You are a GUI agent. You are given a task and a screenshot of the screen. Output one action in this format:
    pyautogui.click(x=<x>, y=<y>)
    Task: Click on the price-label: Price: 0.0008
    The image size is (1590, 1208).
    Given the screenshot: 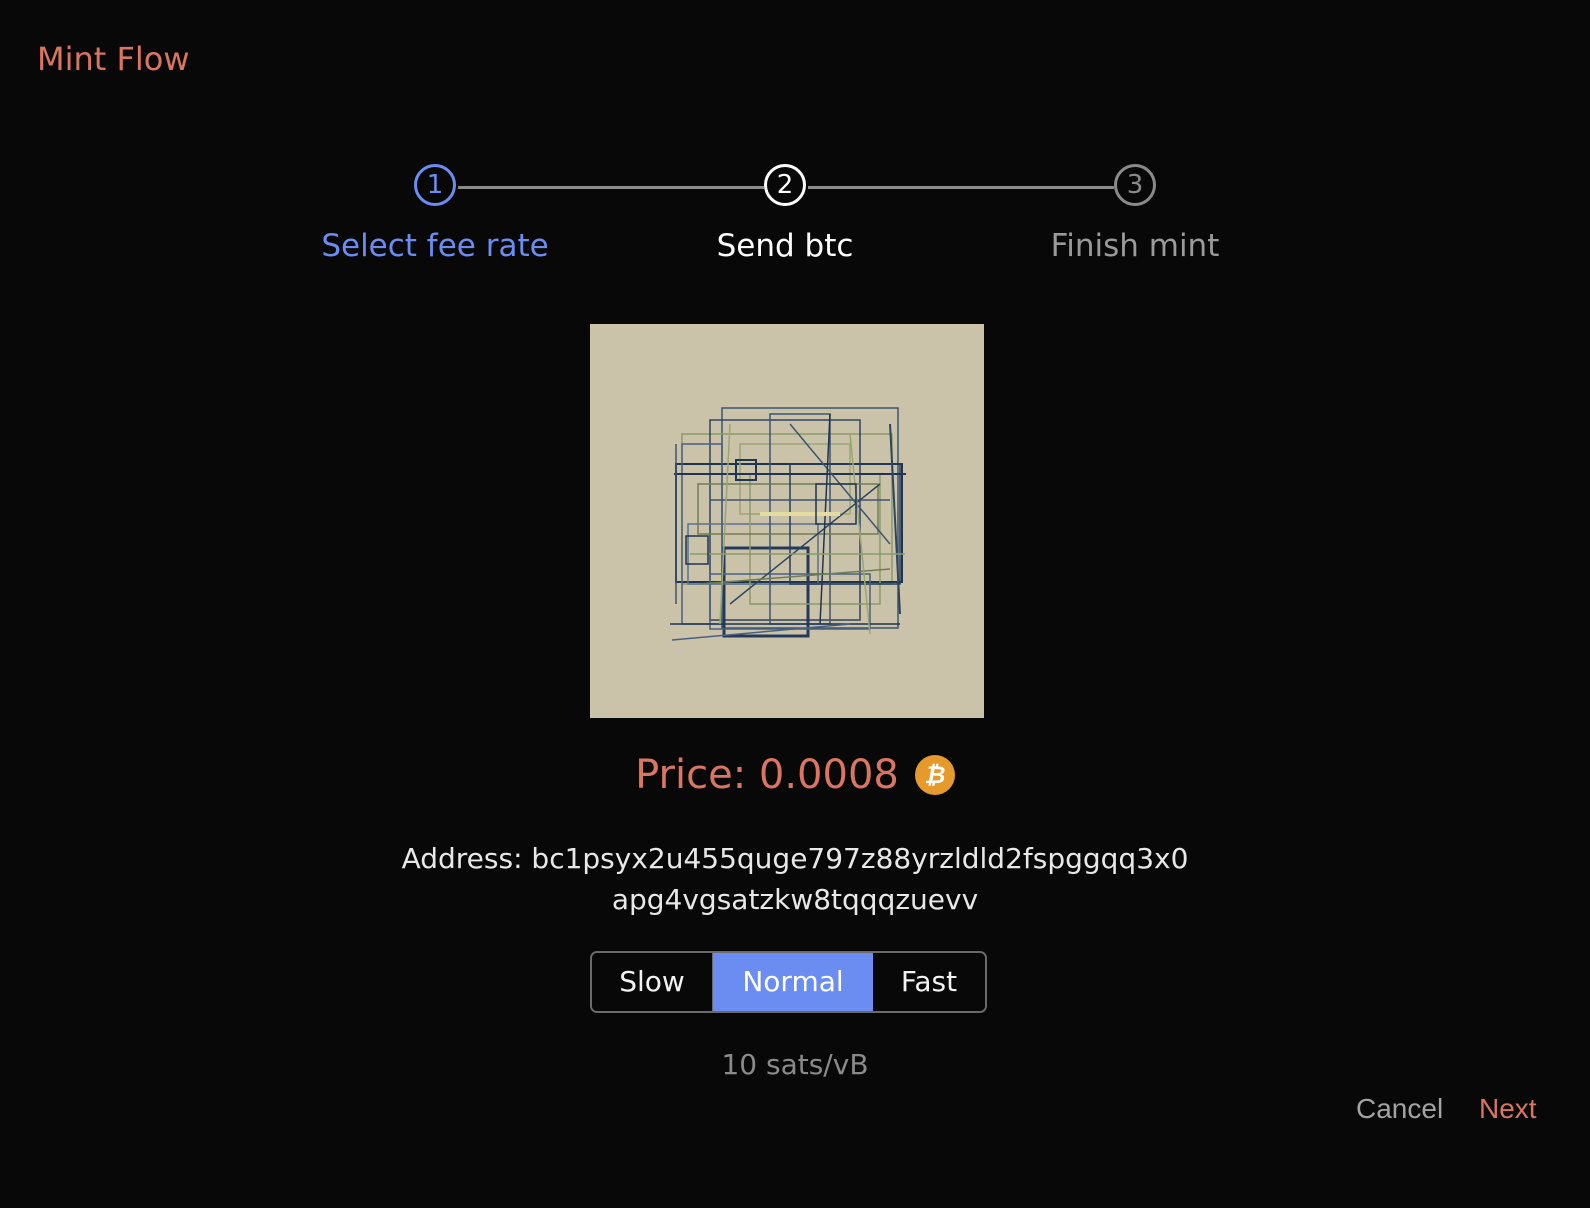 What is the action you would take?
    pyautogui.click(x=767, y=775)
    